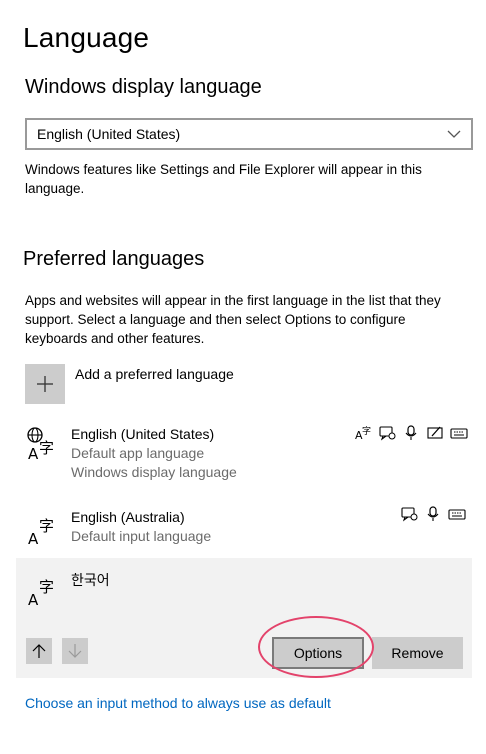 The height and width of the screenshot is (754, 486). I want to click on language-display-icon: A 字, so click(40, 444).